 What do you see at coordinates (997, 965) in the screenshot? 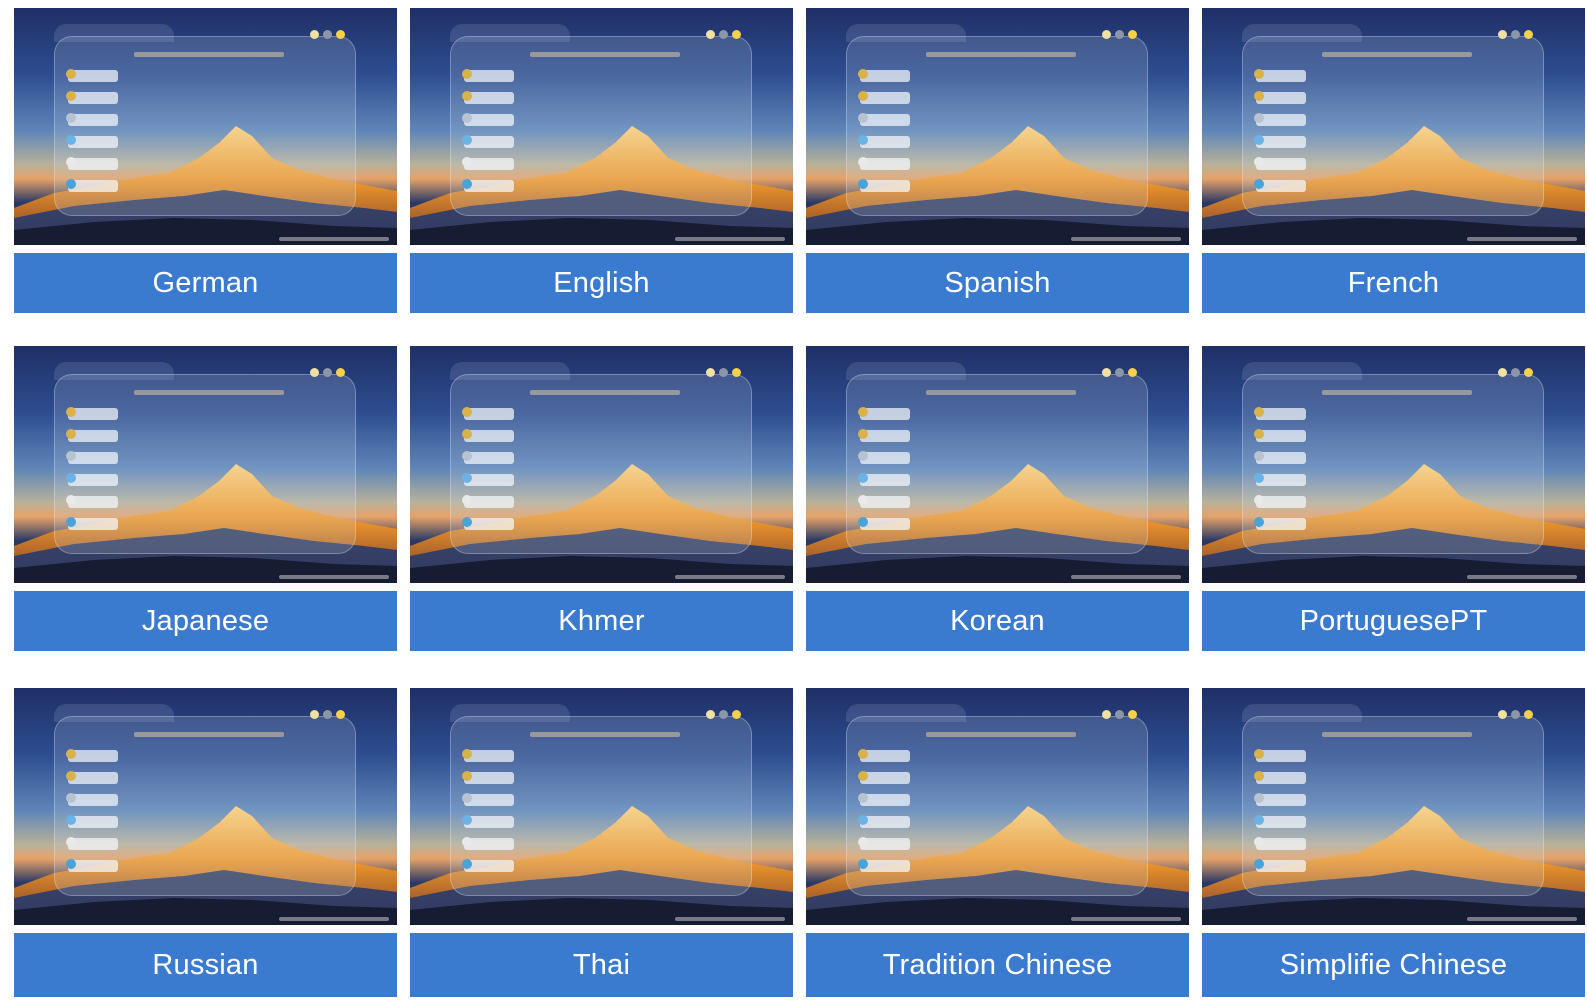
I see `language-label: Tradition Chinese` at bounding box center [997, 965].